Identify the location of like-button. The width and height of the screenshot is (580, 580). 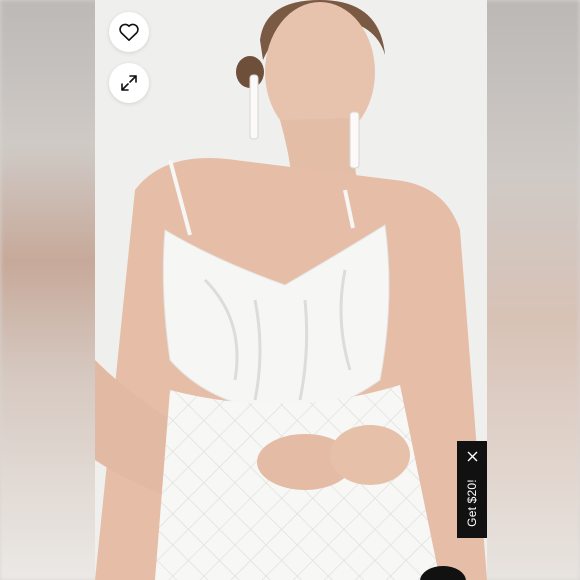
(129, 32).